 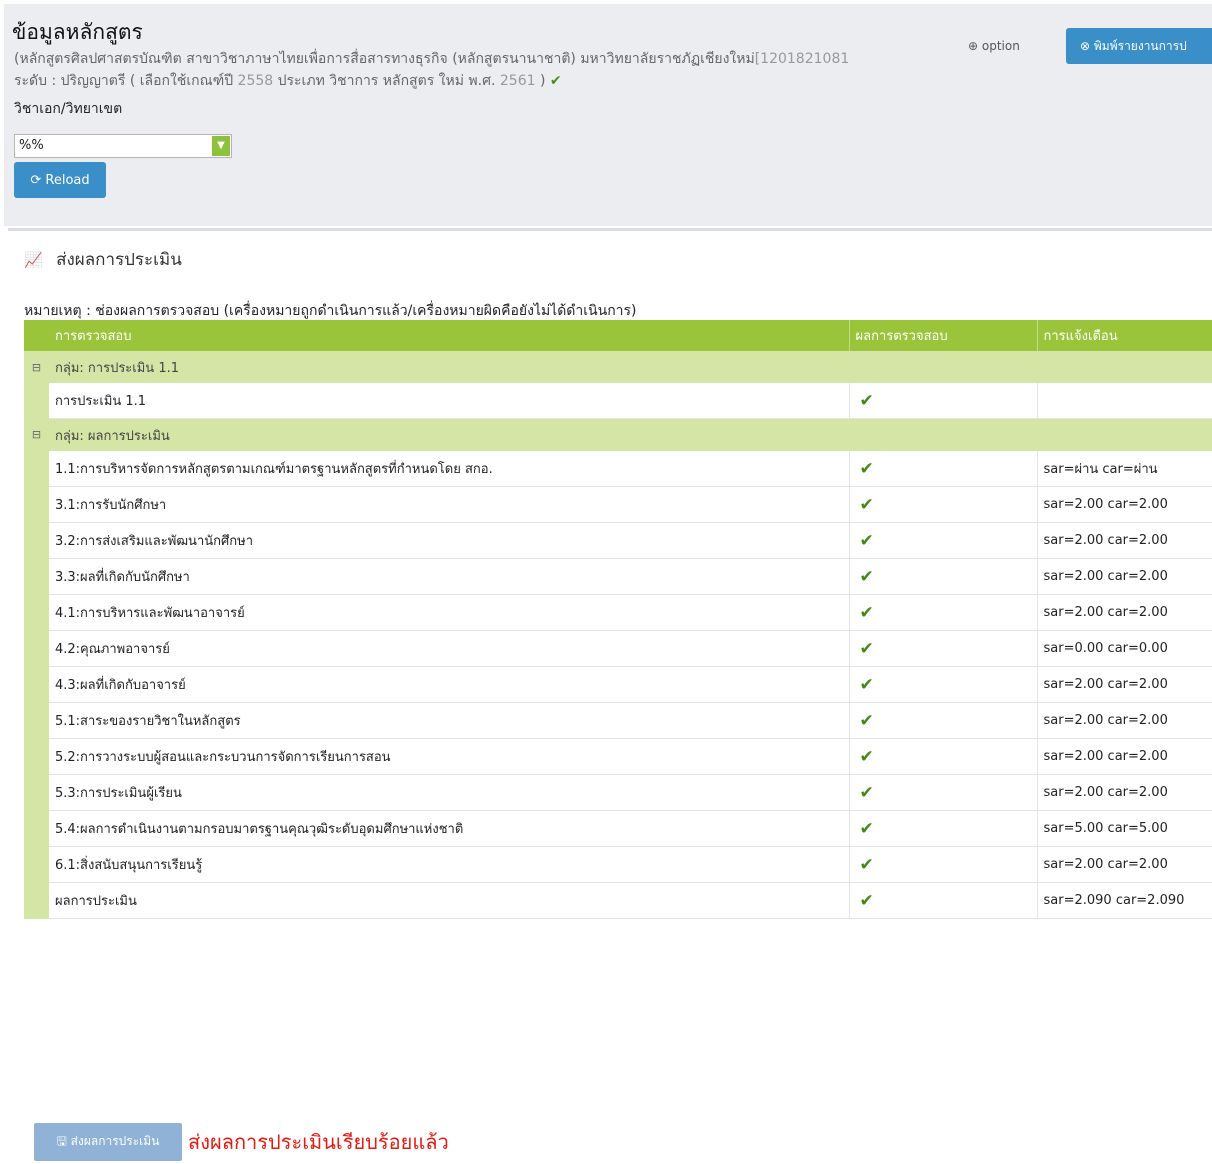 What do you see at coordinates (449, 792) in the screenshot?
I see `check-item: 5.3:การประเมินผู้เรียน` at bounding box center [449, 792].